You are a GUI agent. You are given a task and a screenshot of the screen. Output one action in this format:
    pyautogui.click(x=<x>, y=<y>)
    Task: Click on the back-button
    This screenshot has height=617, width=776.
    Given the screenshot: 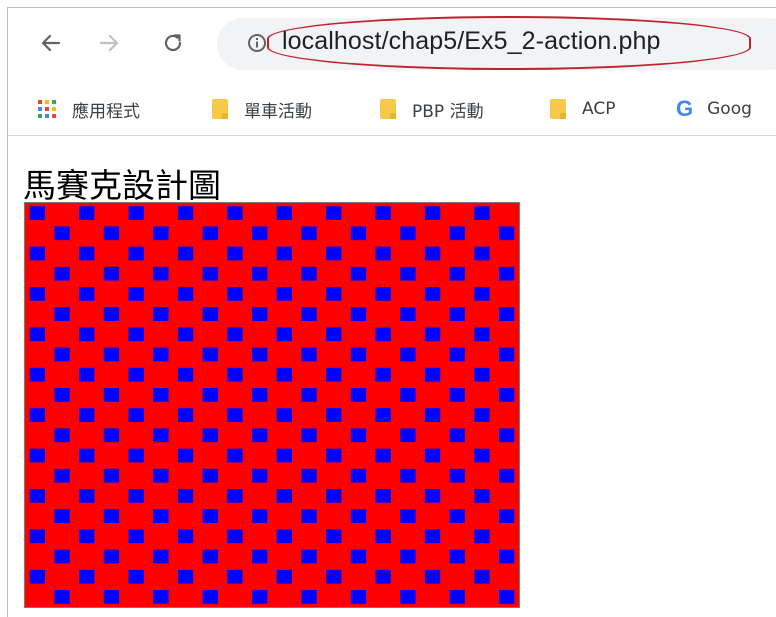 What is the action you would take?
    pyautogui.click(x=51, y=43)
    